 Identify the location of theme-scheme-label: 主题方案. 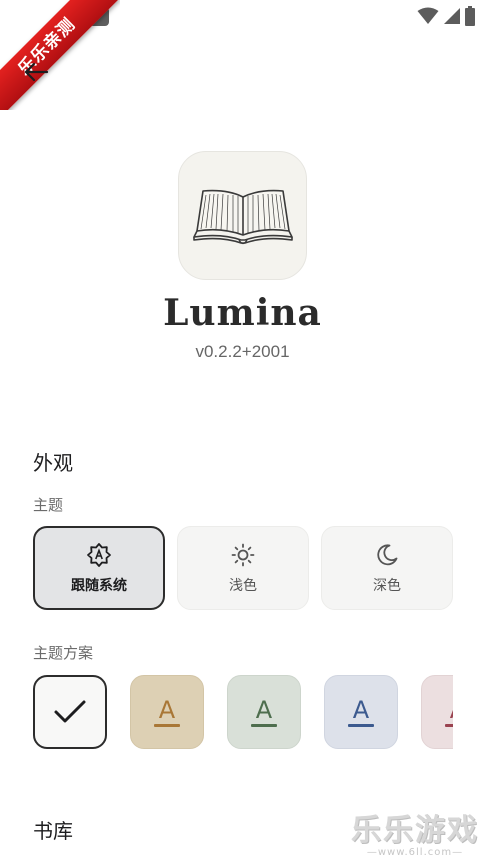
(63, 653).